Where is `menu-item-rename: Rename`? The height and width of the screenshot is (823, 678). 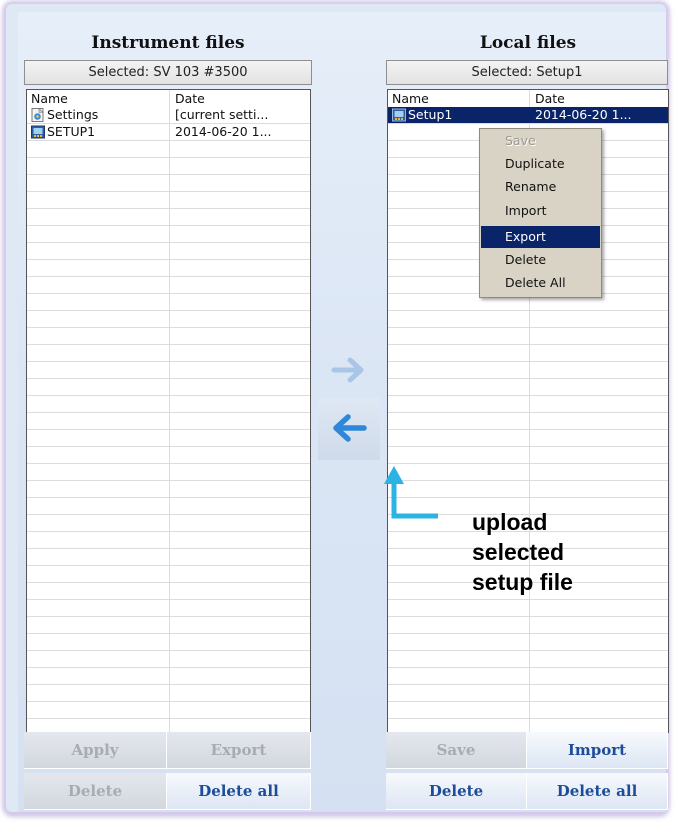
menu-item-rename: Rename is located at coordinates (540, 187).